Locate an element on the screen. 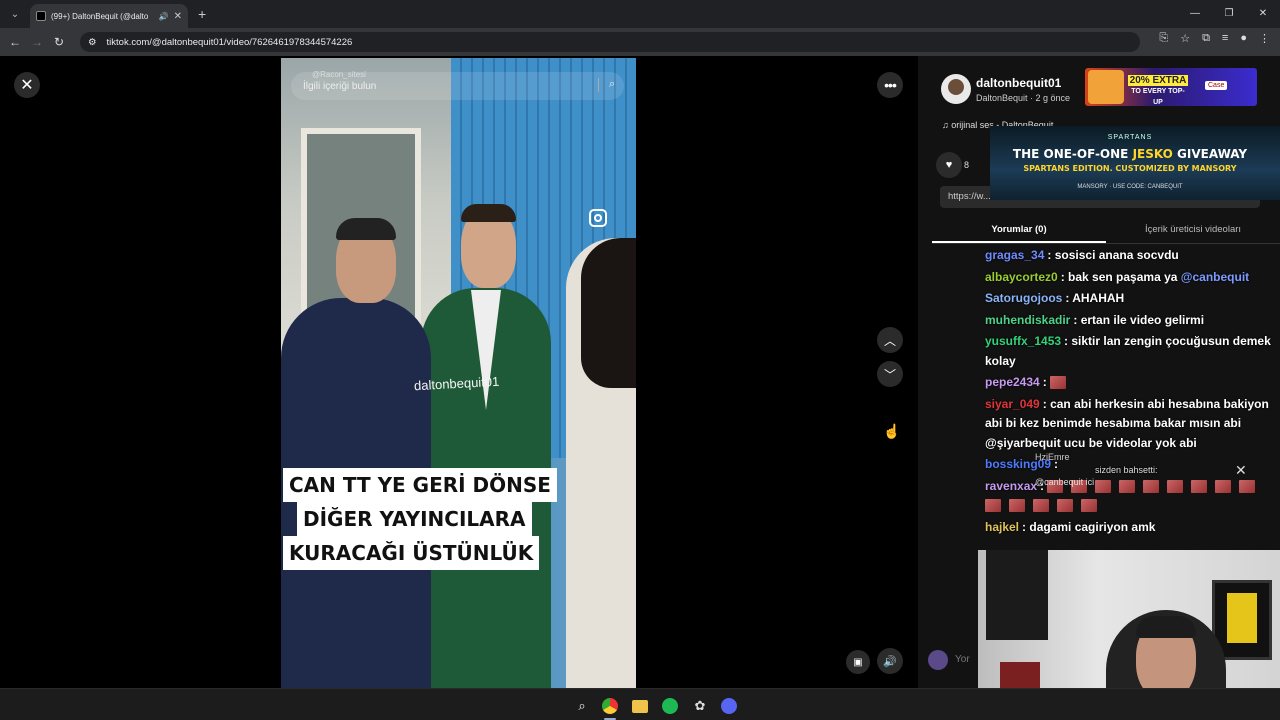 Image resolution: width=1280 pixels, height=720 pixels. notification-name: HziEmre is located at coordinates (1052, 457).